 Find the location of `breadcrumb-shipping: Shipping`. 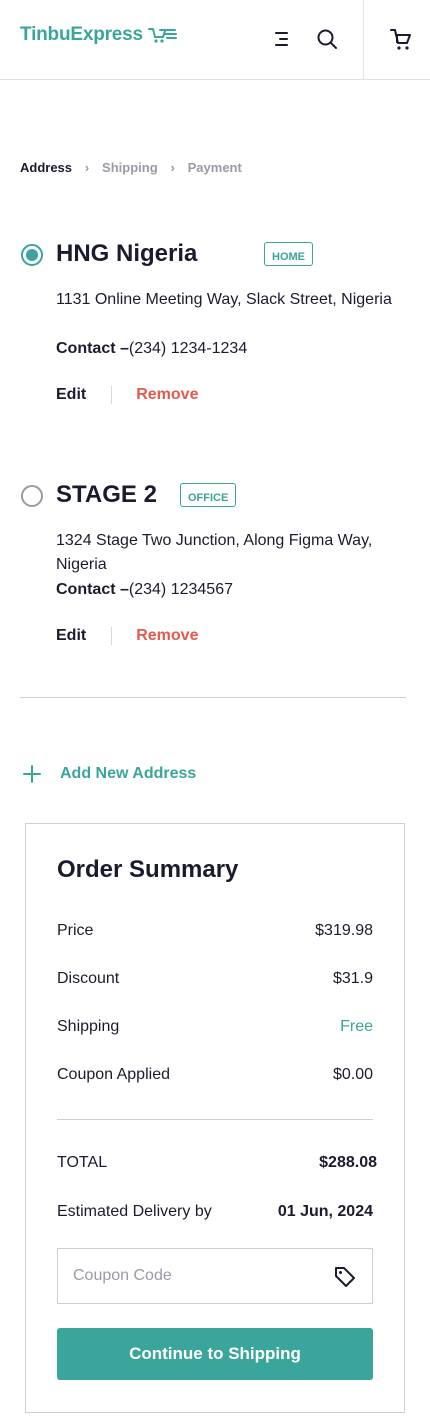

breadcrumb-shipping: Shipping is located at coordinates (130, 167).